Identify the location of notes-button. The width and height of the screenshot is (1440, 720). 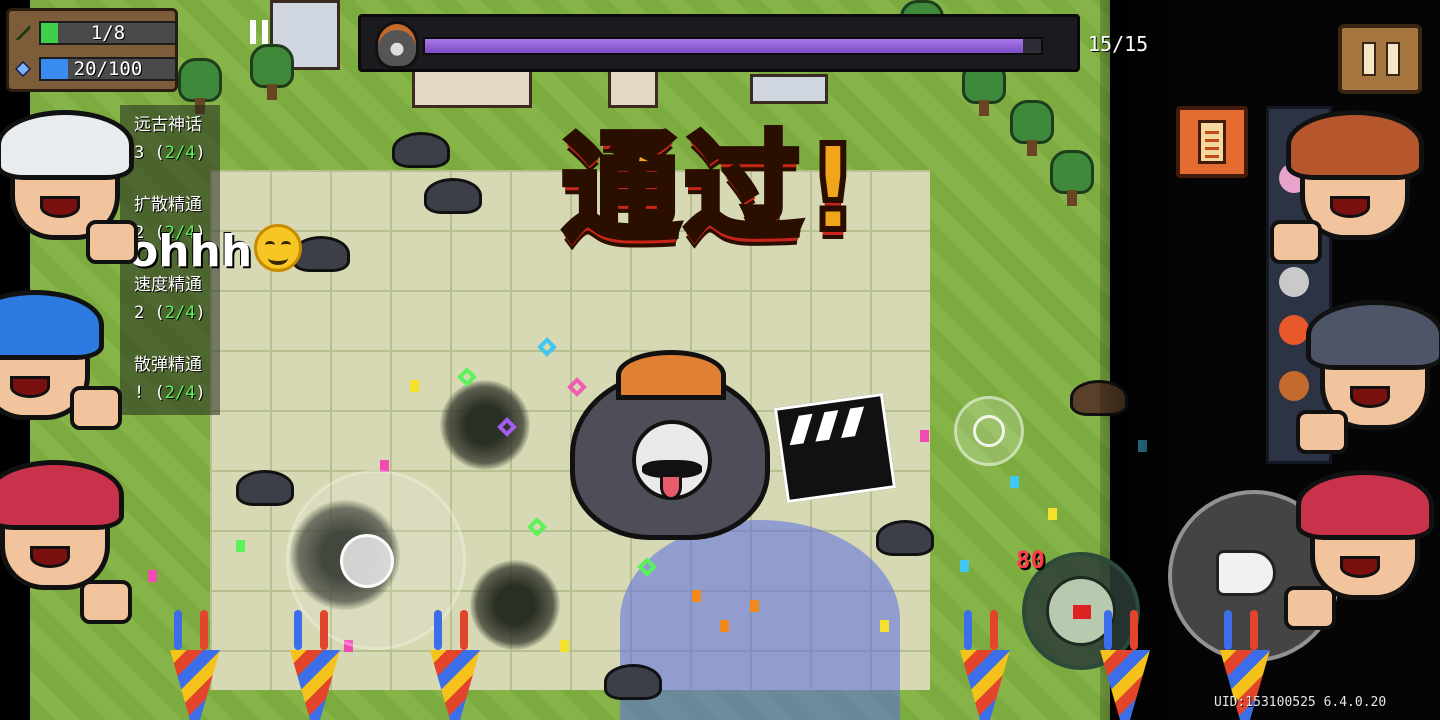
(1212, 142).